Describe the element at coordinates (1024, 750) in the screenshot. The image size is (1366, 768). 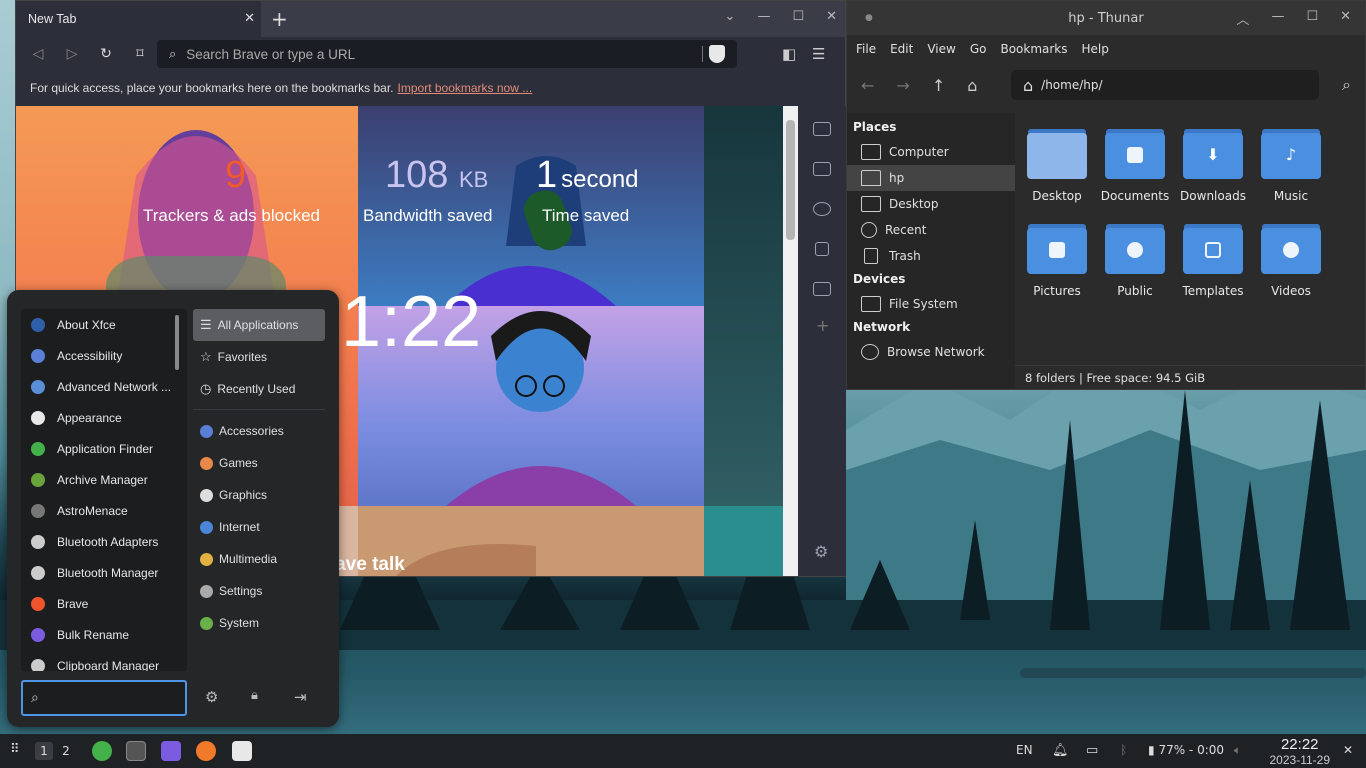
I see `keyboard-layout: EN` at that location.